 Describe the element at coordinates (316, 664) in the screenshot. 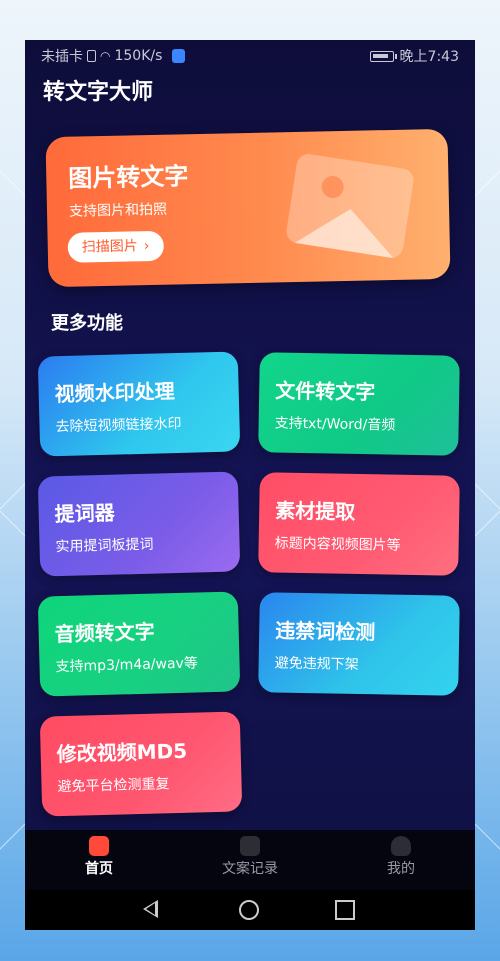

I see `feature-subtitle: 避免违规下架` at that location.